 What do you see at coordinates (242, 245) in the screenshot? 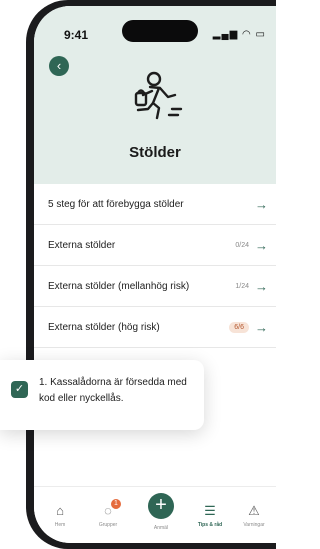
I see `progress-count: 0/24` at bounding box center [242, 245].